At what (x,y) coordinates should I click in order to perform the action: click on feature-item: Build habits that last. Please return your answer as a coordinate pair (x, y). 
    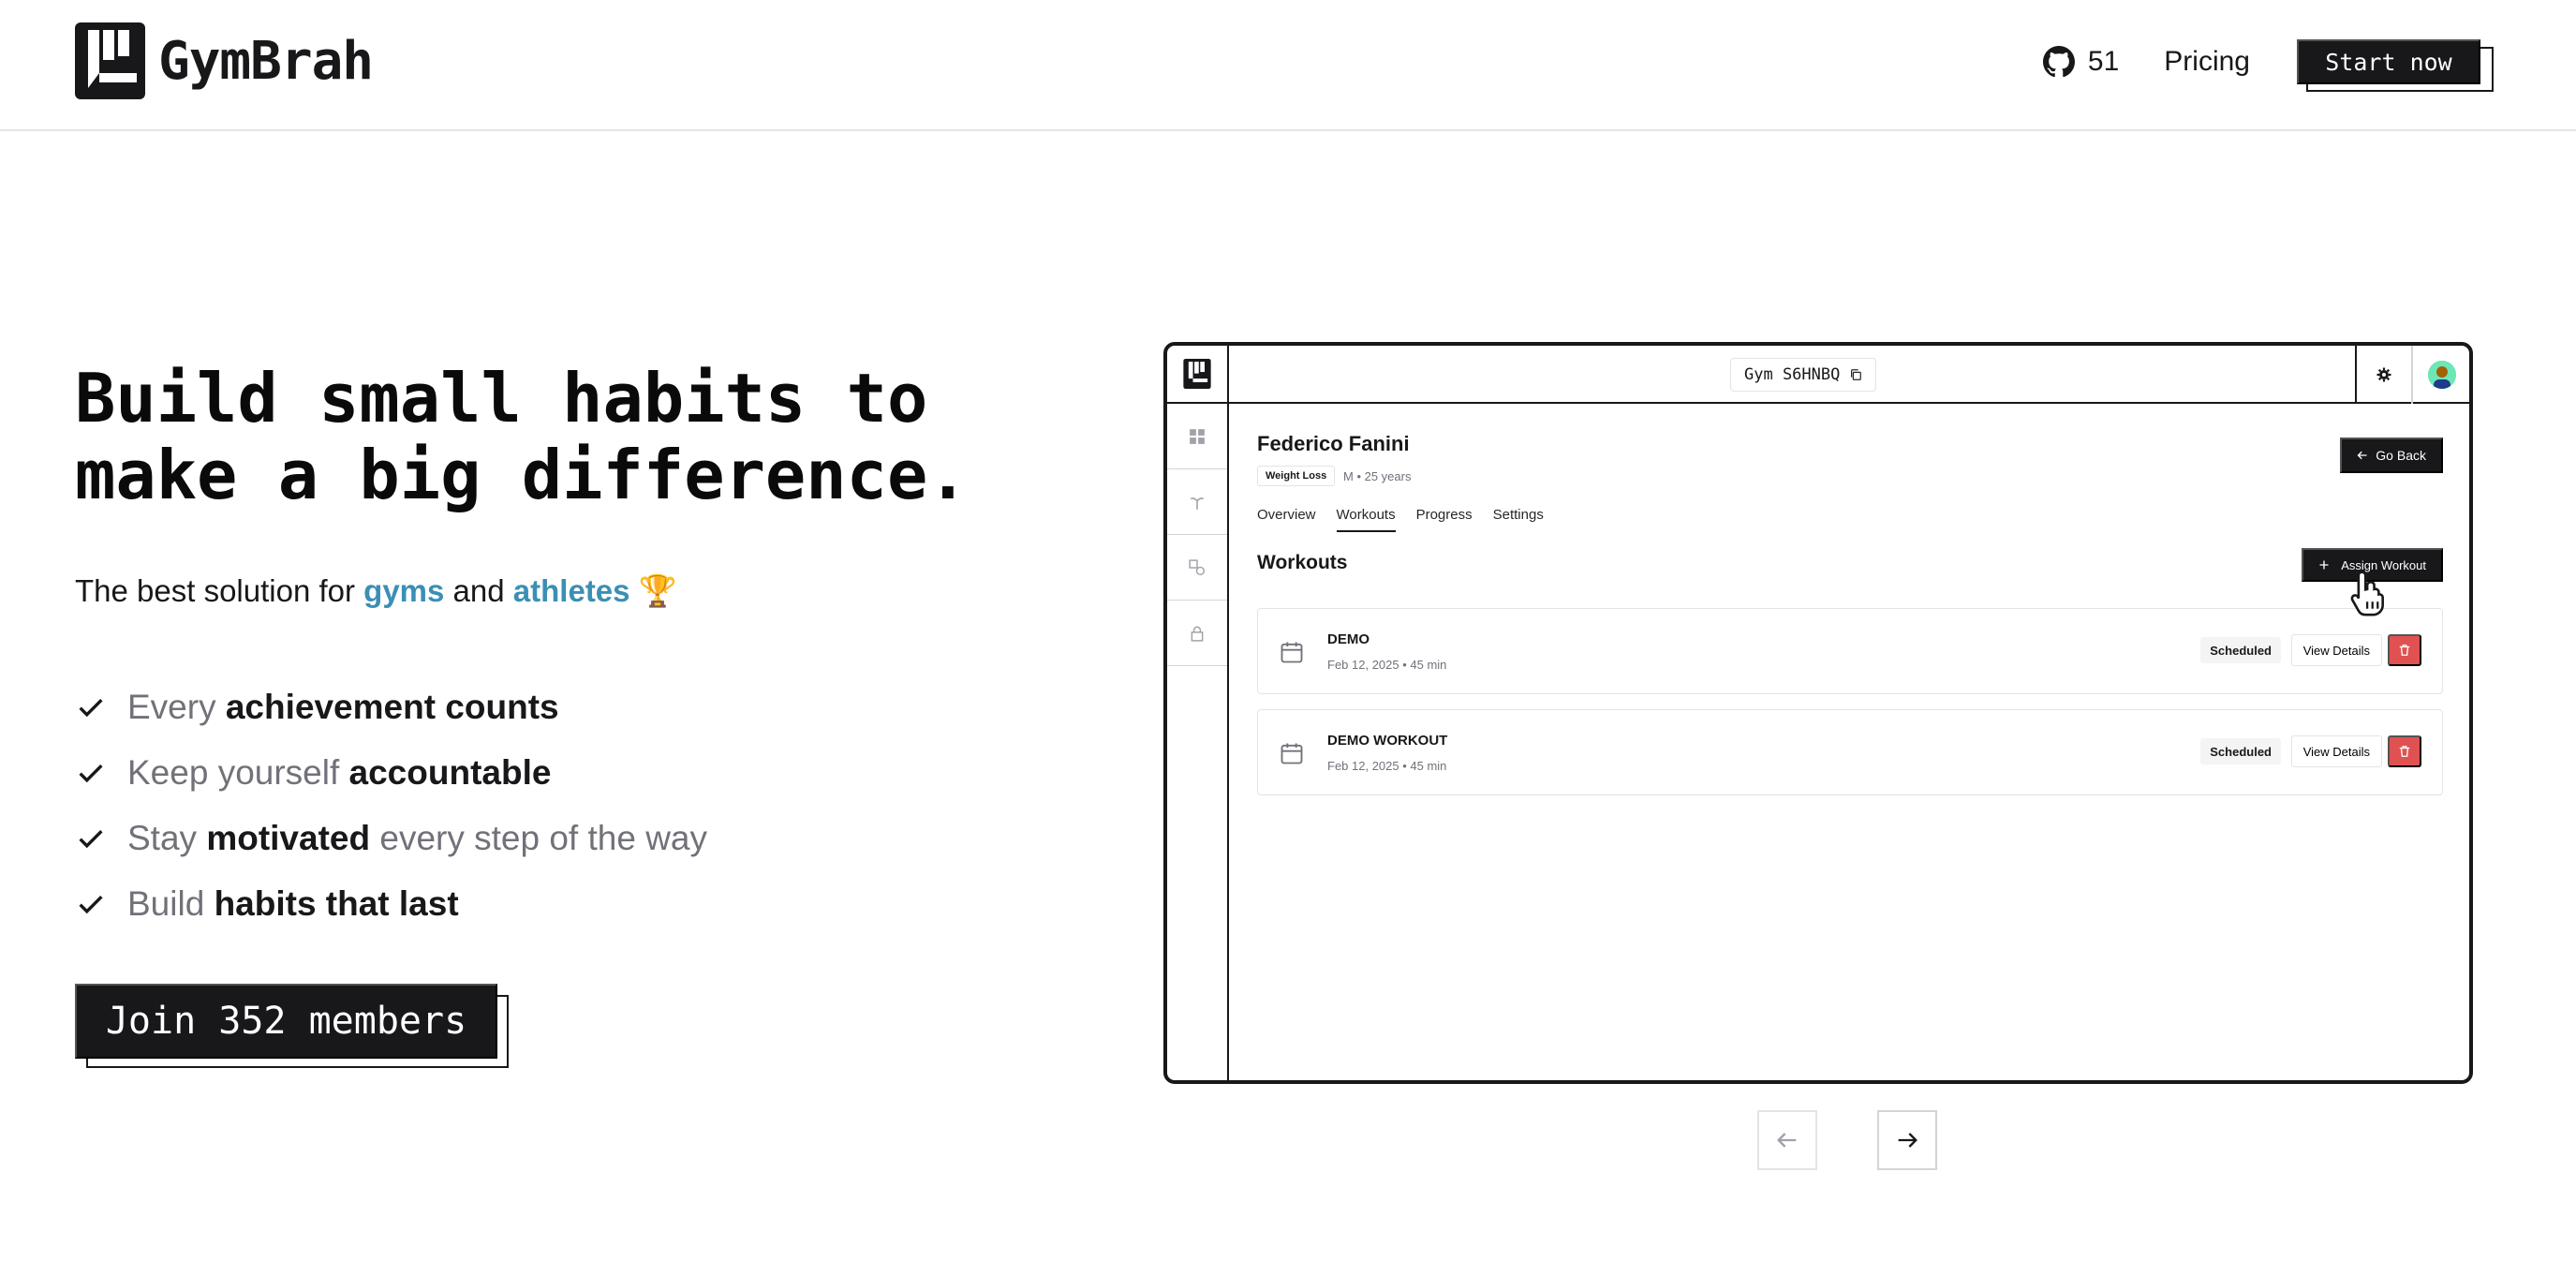
    Looking at the image, I should click on (391, 904).